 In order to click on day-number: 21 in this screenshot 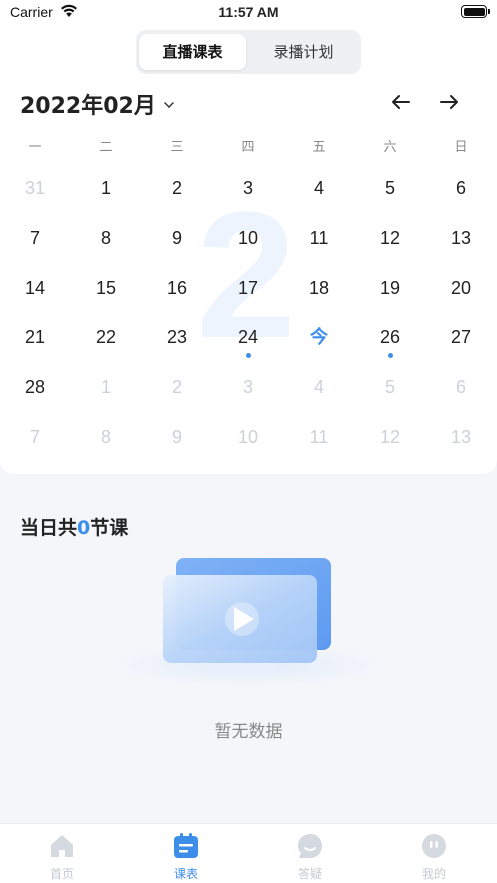, I will do `click(35, 337)`.